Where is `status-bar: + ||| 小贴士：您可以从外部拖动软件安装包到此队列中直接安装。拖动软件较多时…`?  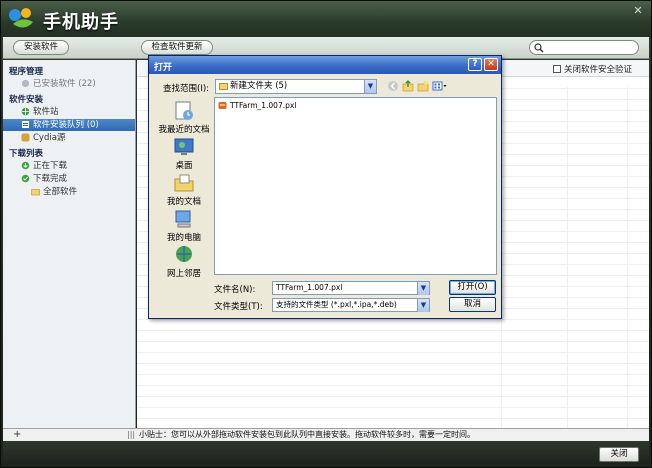
status-bar: + ||| 小贴士：您可以从外部拖动软件安装包到此队列中直接安装。拖动软件较多时… is located at coordinates (326, 434).